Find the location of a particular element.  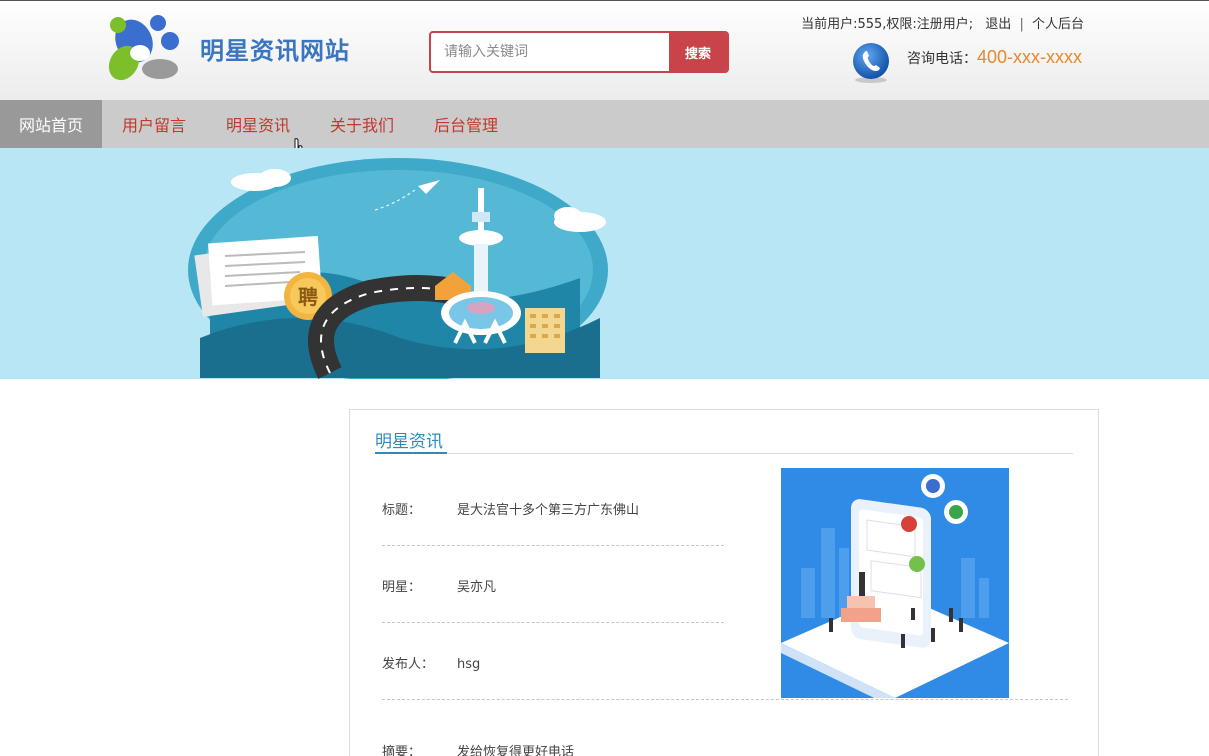

section-title: 明星资讯 is located at coordinates (409, 442).